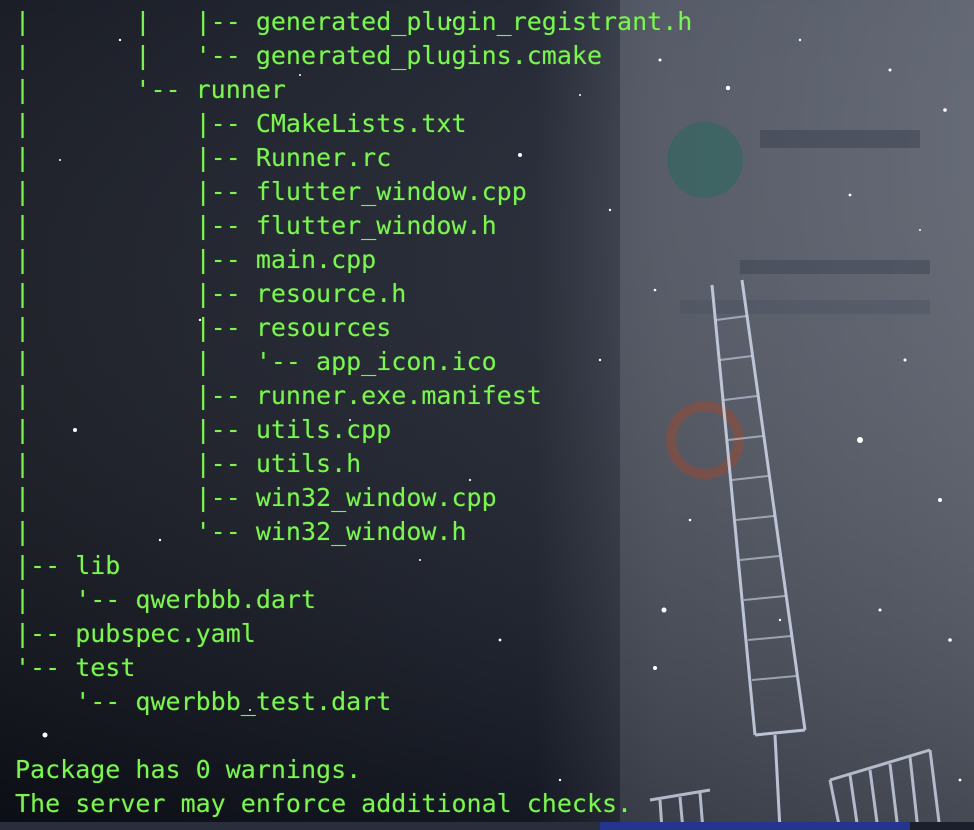 This screenshot has width=974, height=830. What do you see at coordinates (166, 599) in the screenshot?
I see `terminal-line: | '-- qwerbbb.dart` at bounding box center [166, 599].